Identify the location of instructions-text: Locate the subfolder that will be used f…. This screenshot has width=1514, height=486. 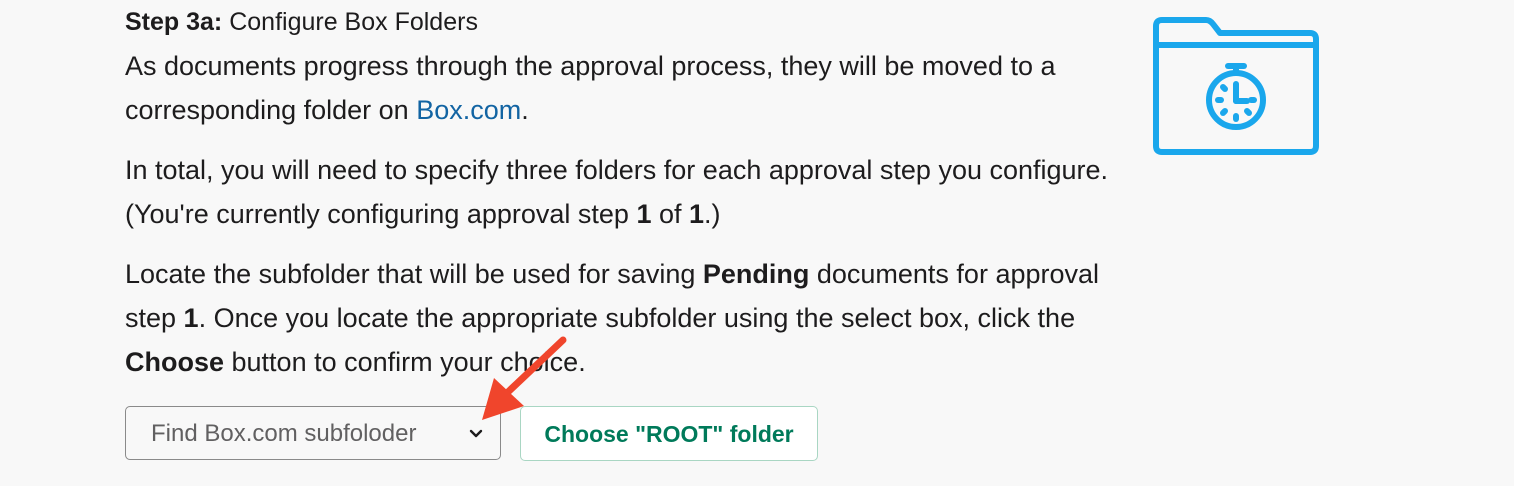
(414, 274).